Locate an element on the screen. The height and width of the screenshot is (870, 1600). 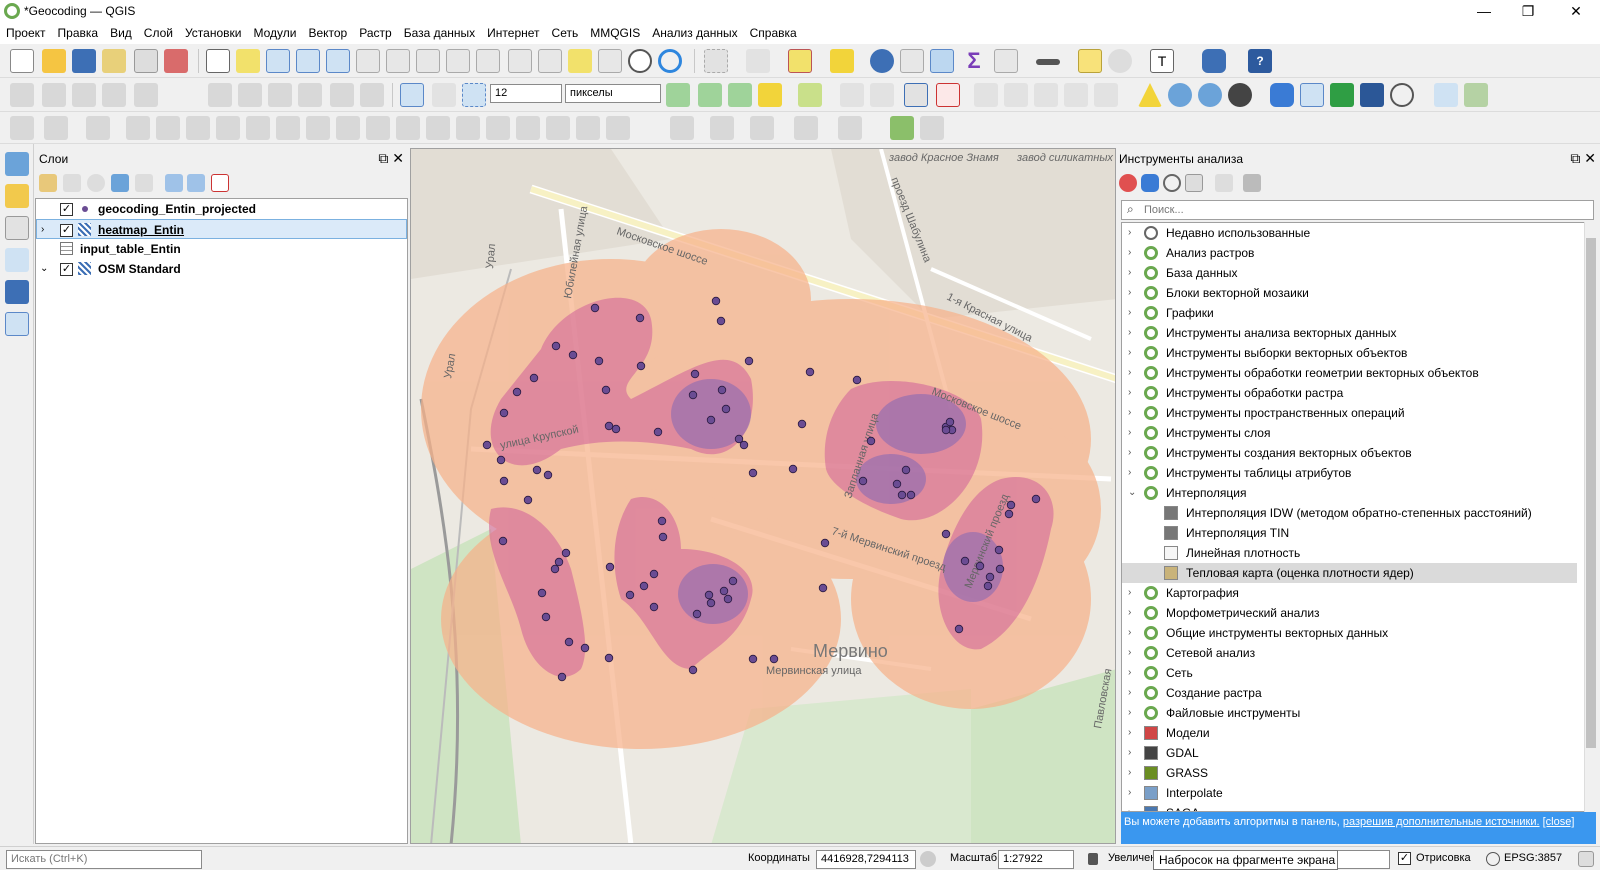
merge-attributes-icon is located at coordinates (438, 128).